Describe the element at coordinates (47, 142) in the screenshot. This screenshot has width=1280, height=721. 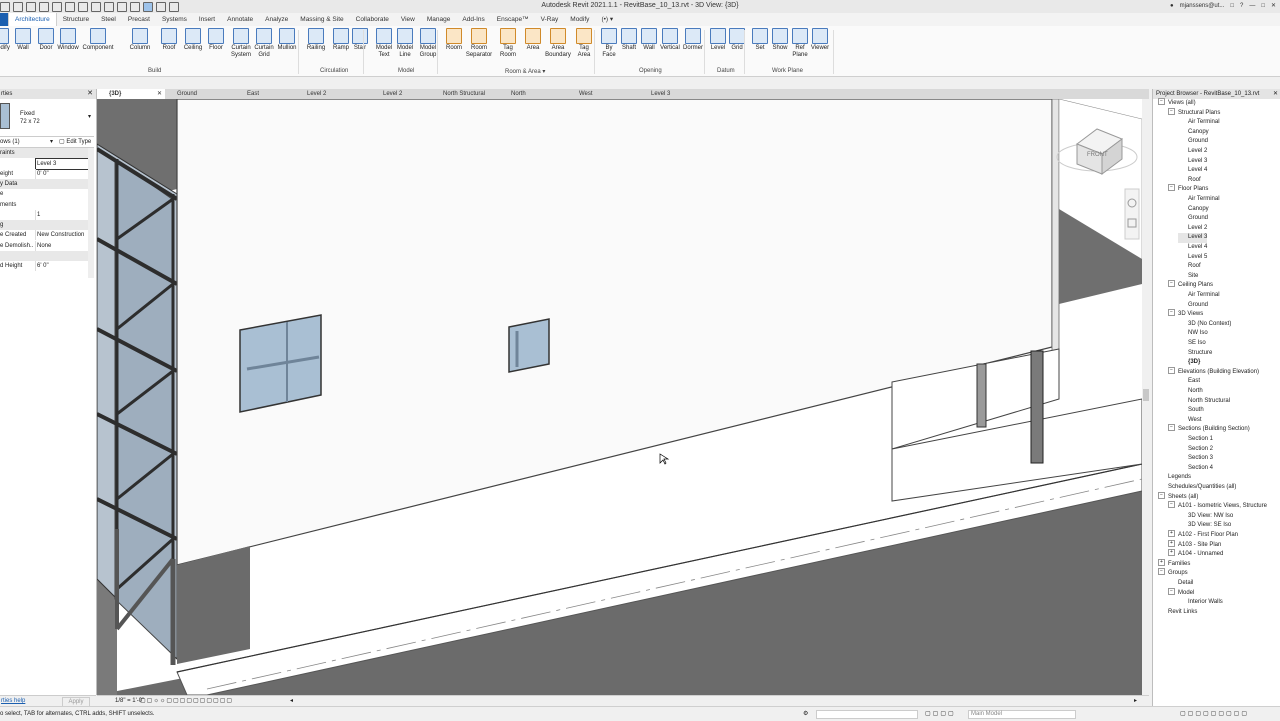
I see `instance-selector: ows (1) ▾ ▢ Edit Type` at that location.